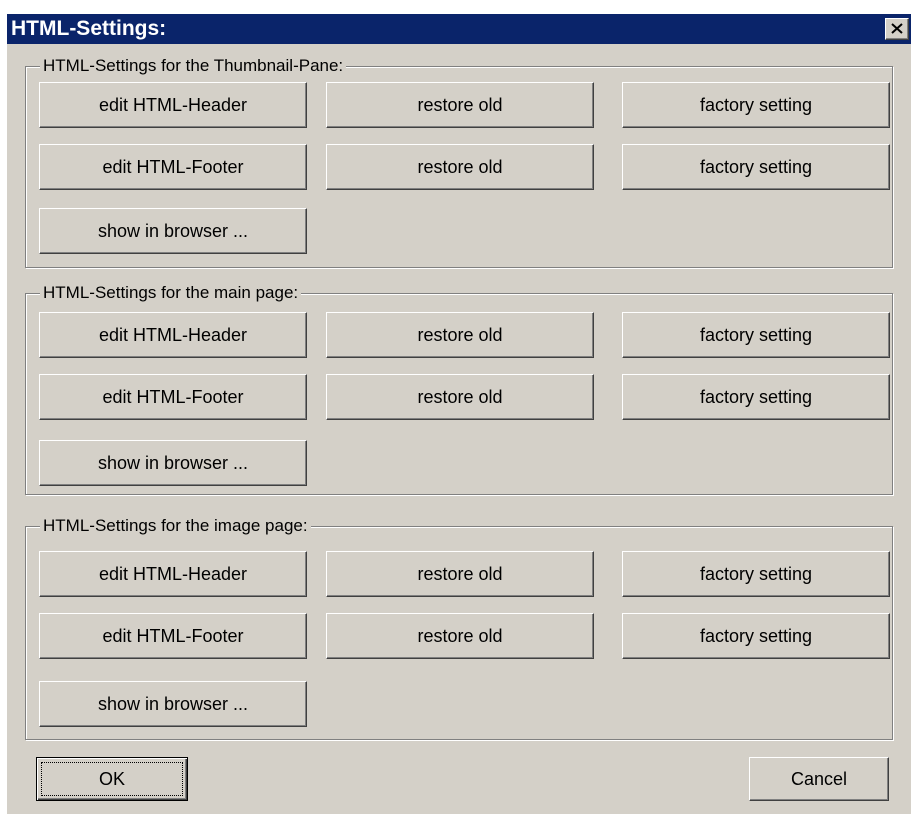 This screenshot has height=814, width=911. I want to click on button-label: Cancel, so click(819, 778).